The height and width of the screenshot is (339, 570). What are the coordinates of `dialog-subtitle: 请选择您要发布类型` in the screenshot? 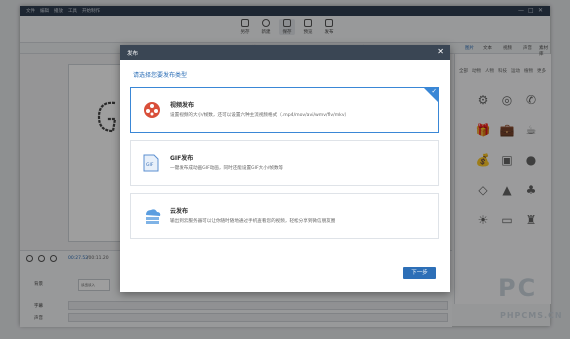 It's located at (160, 75).